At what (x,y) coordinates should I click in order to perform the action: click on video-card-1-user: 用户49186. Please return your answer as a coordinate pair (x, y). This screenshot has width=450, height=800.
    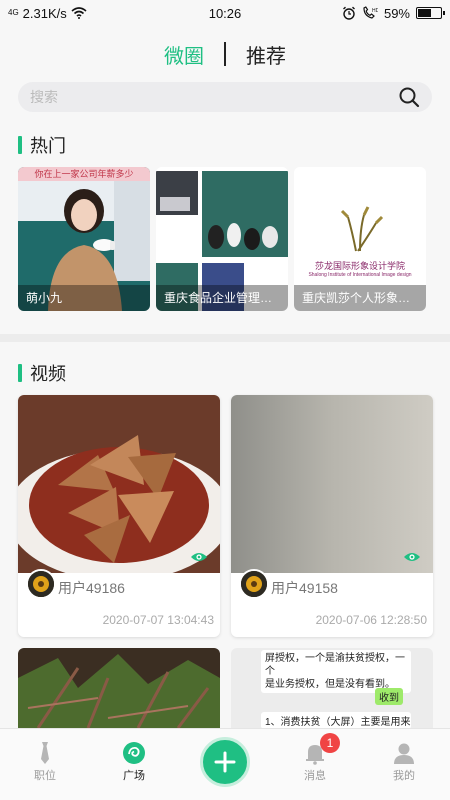
    Looking at the image, I should click on (91, 588).